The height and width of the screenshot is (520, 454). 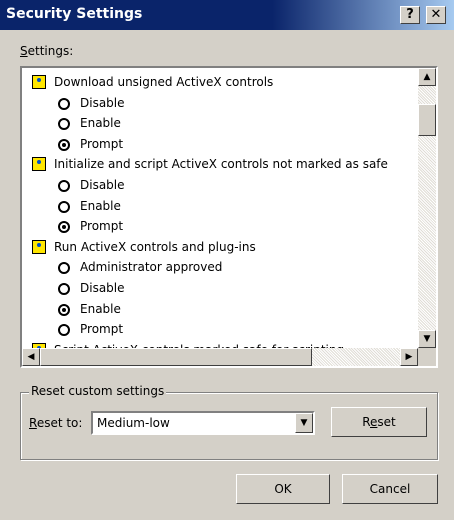 I want to click on vertical-scrollbar: ▲ ▼, so click(x=427, y=208).